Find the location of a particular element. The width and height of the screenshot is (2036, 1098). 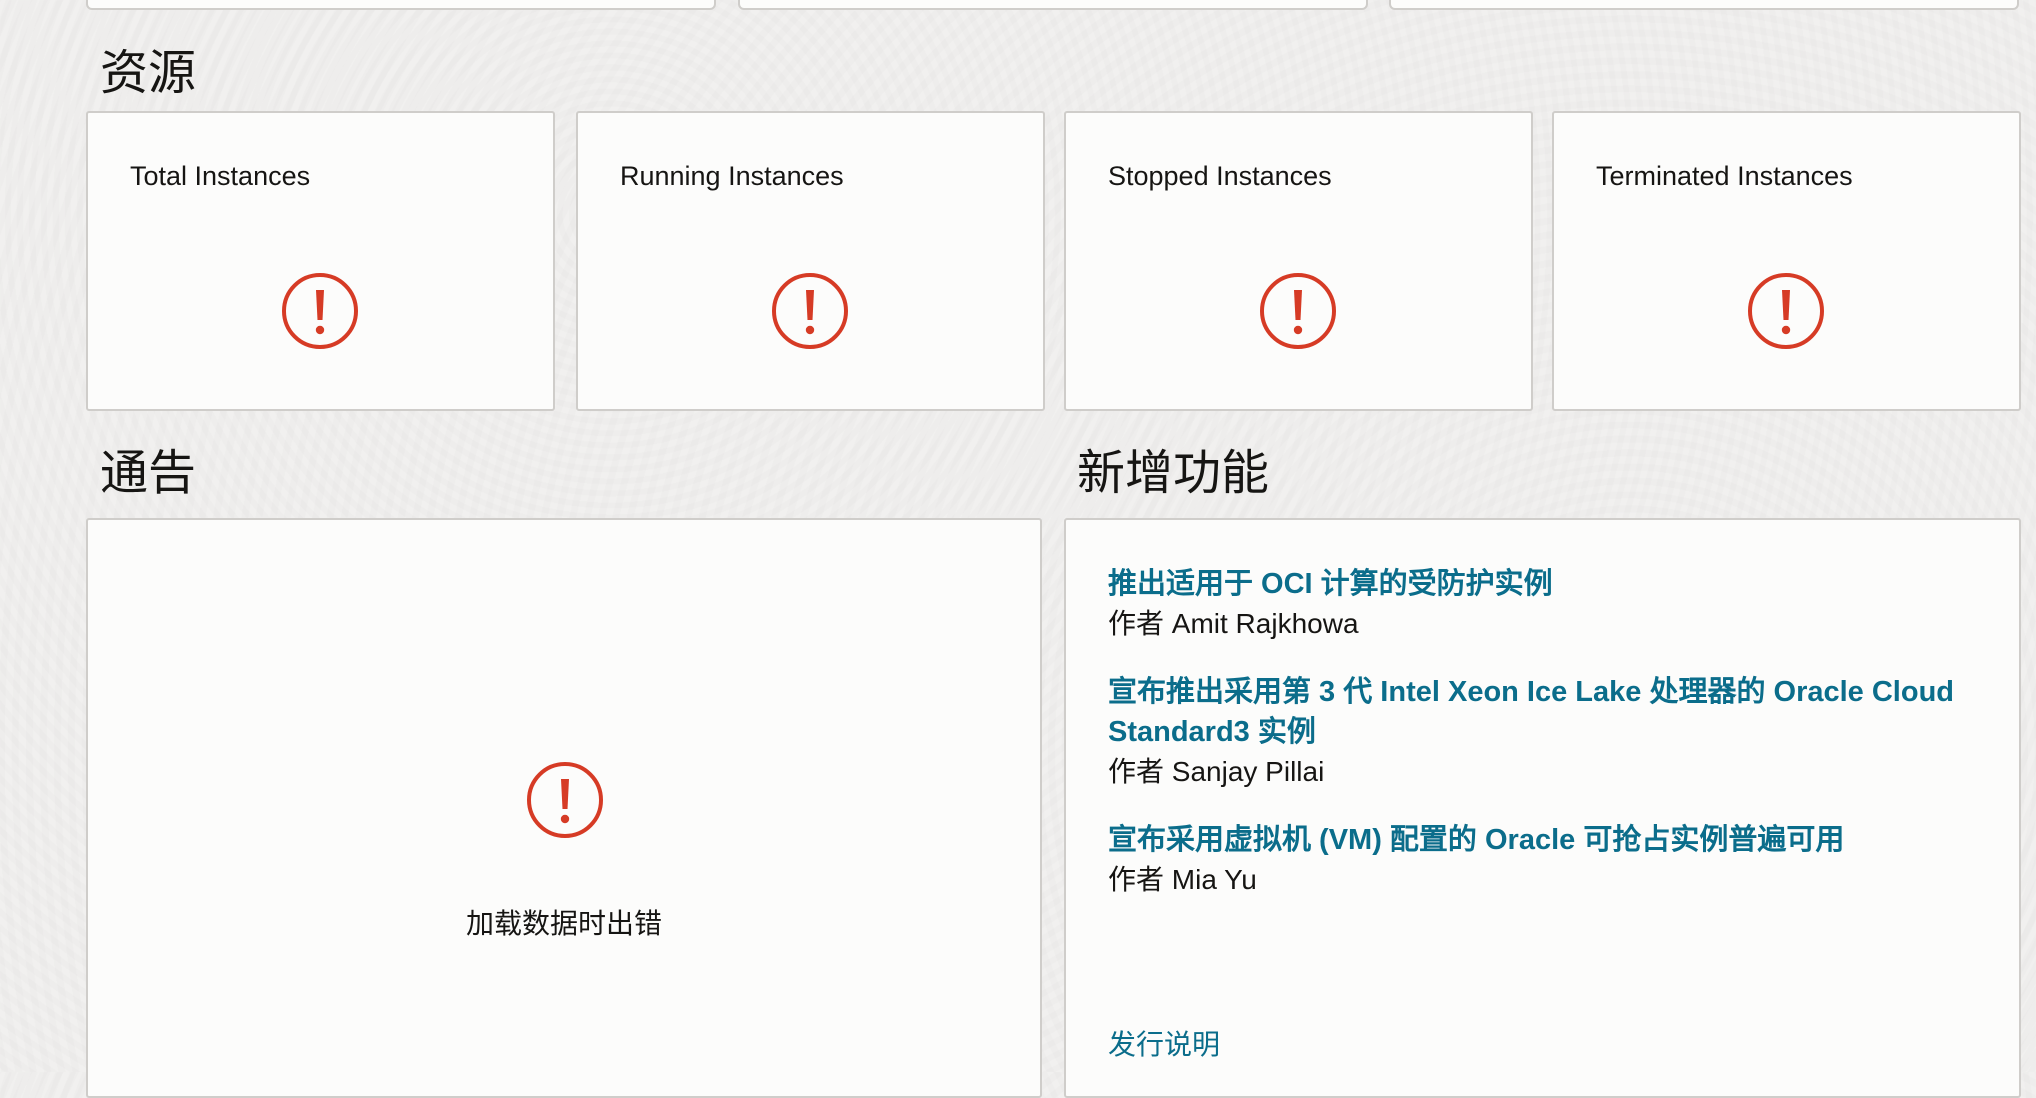

terminated-instances-title: Terminated Instances is located at coordinates (1724, 176).